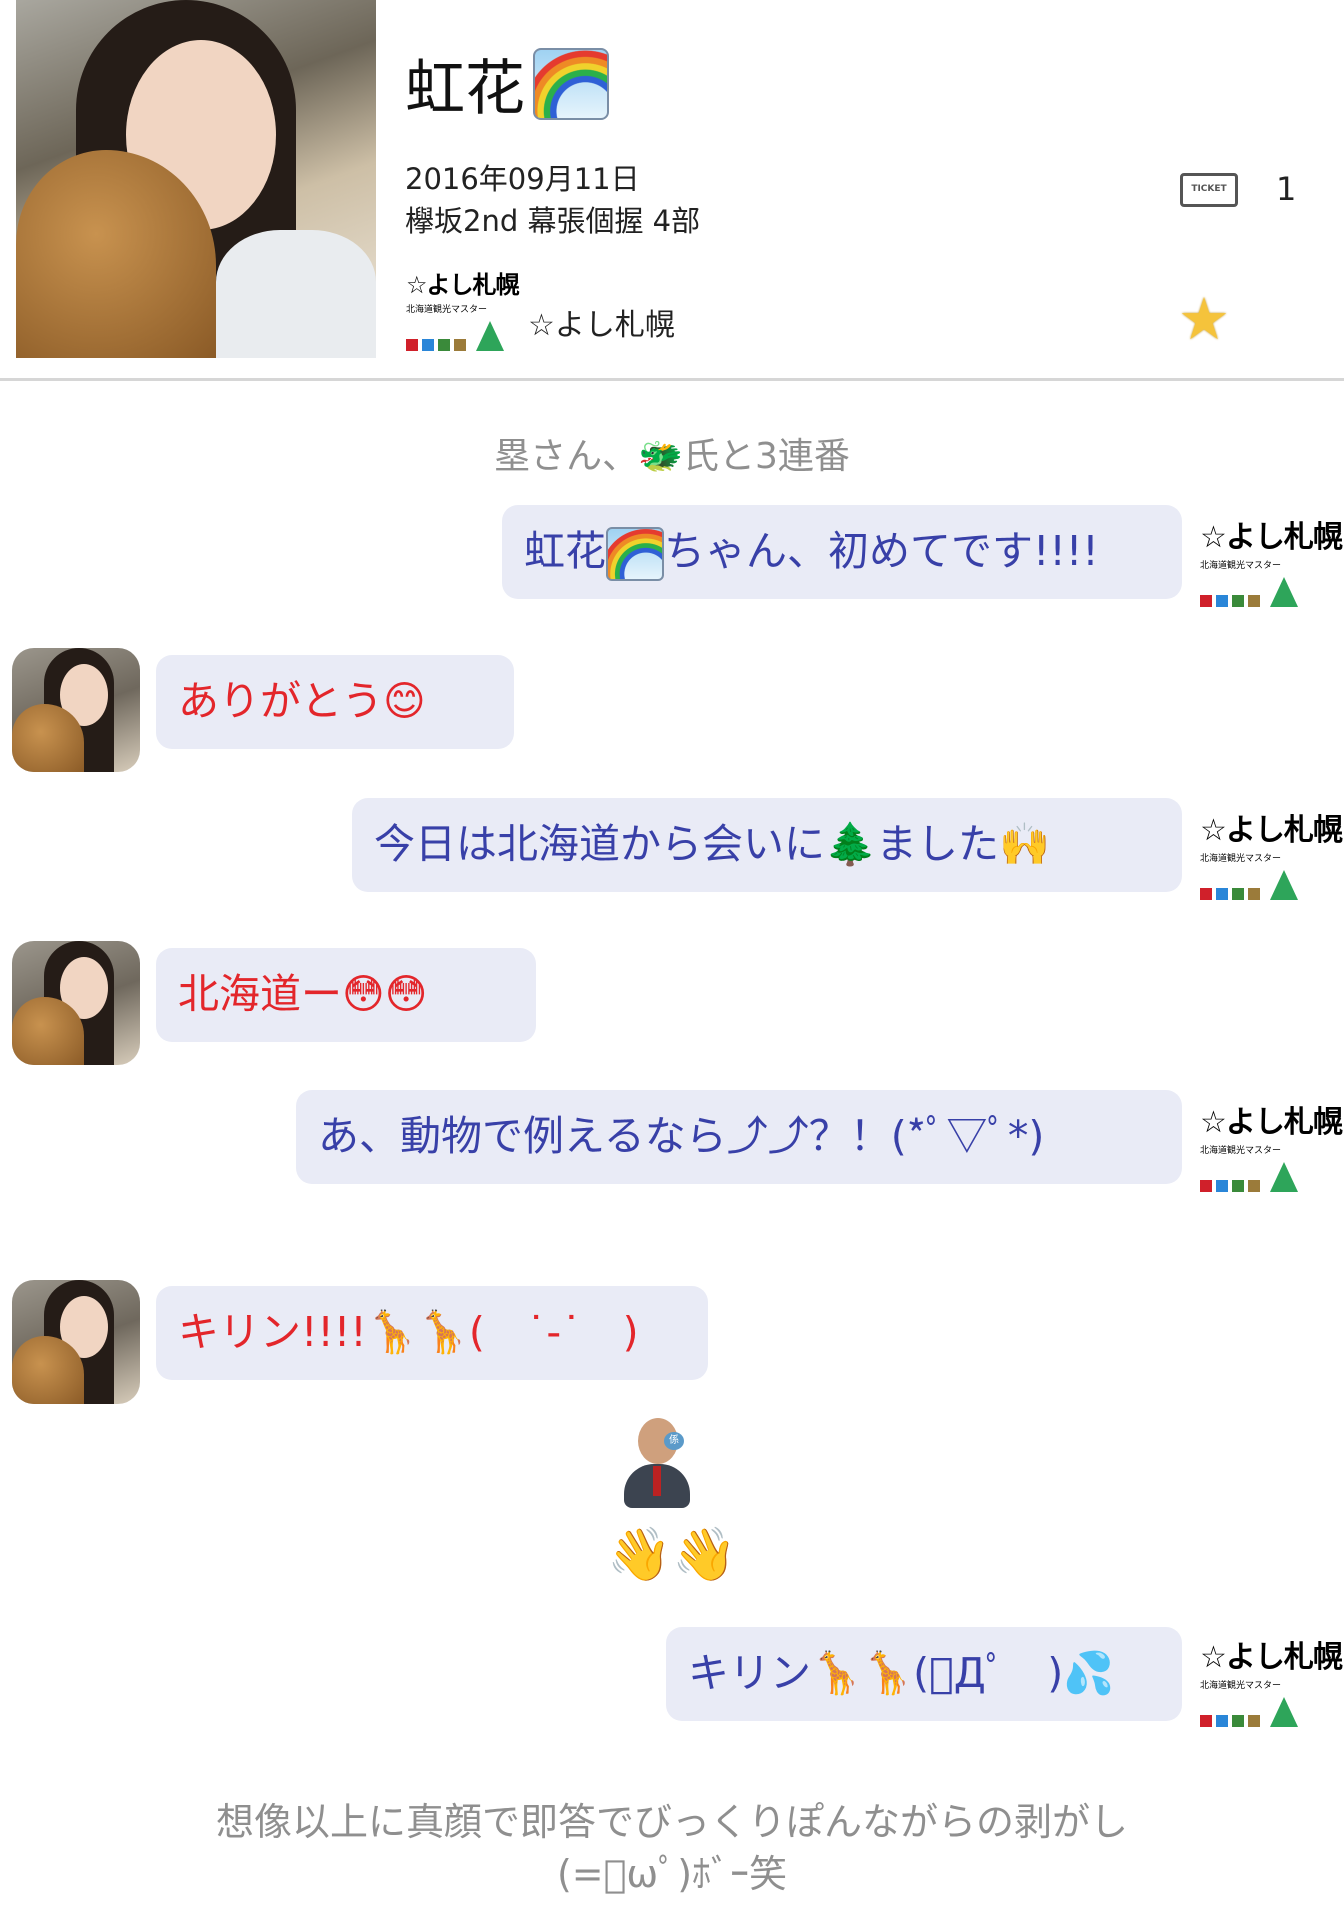  Describe the element at coordinates (924, 1674) in the screenshot. I see `message-bubble-outgoing: キリン🦒🦒(ﾟДﾟ )💦` at that location.